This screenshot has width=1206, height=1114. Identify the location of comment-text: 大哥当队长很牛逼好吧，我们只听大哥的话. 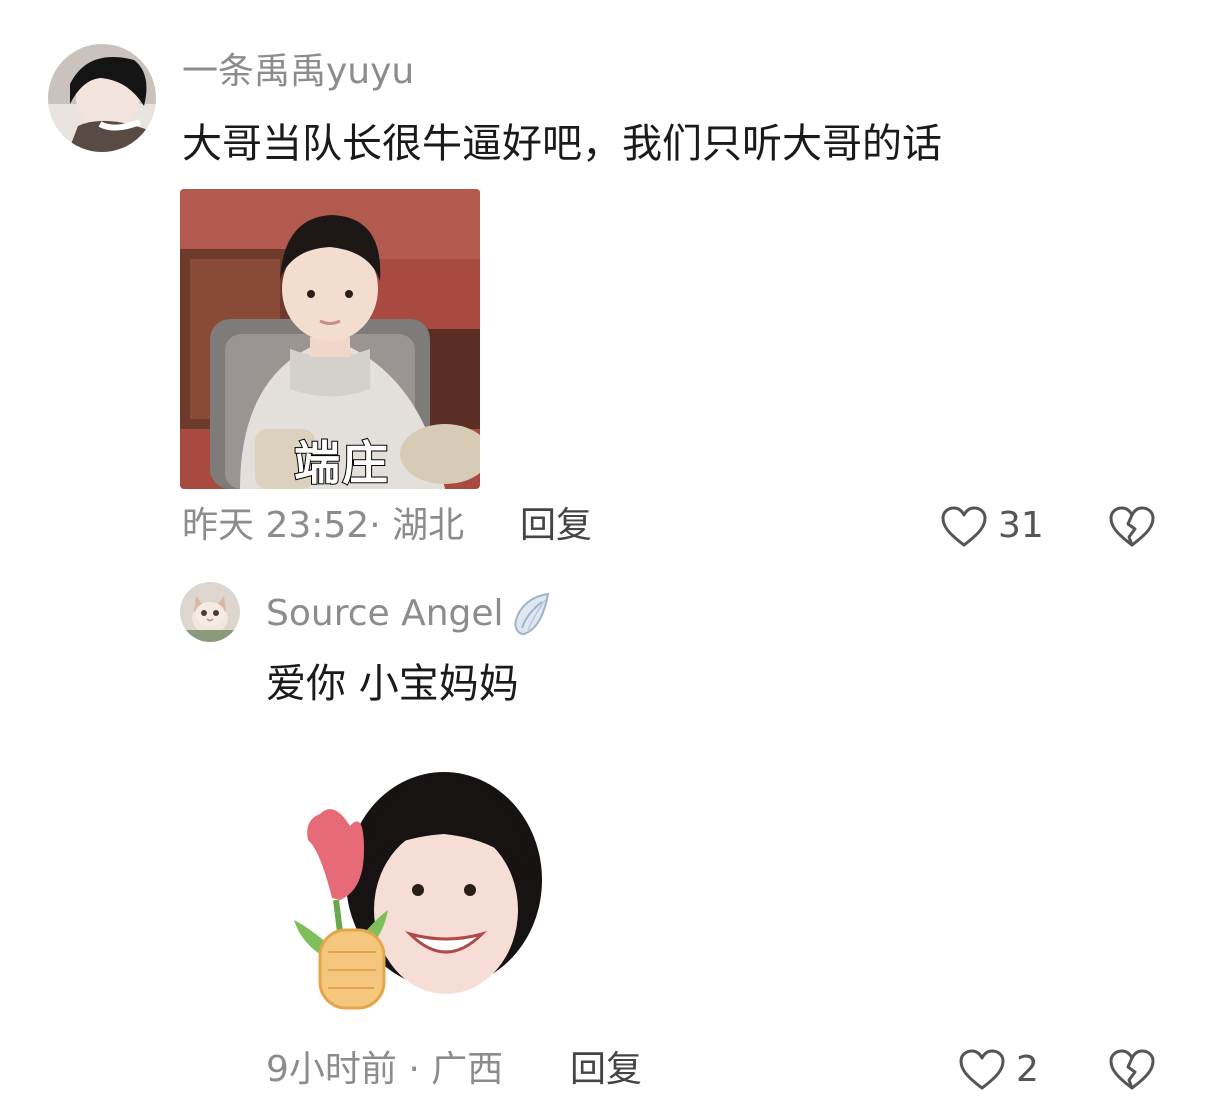
(562, 144).